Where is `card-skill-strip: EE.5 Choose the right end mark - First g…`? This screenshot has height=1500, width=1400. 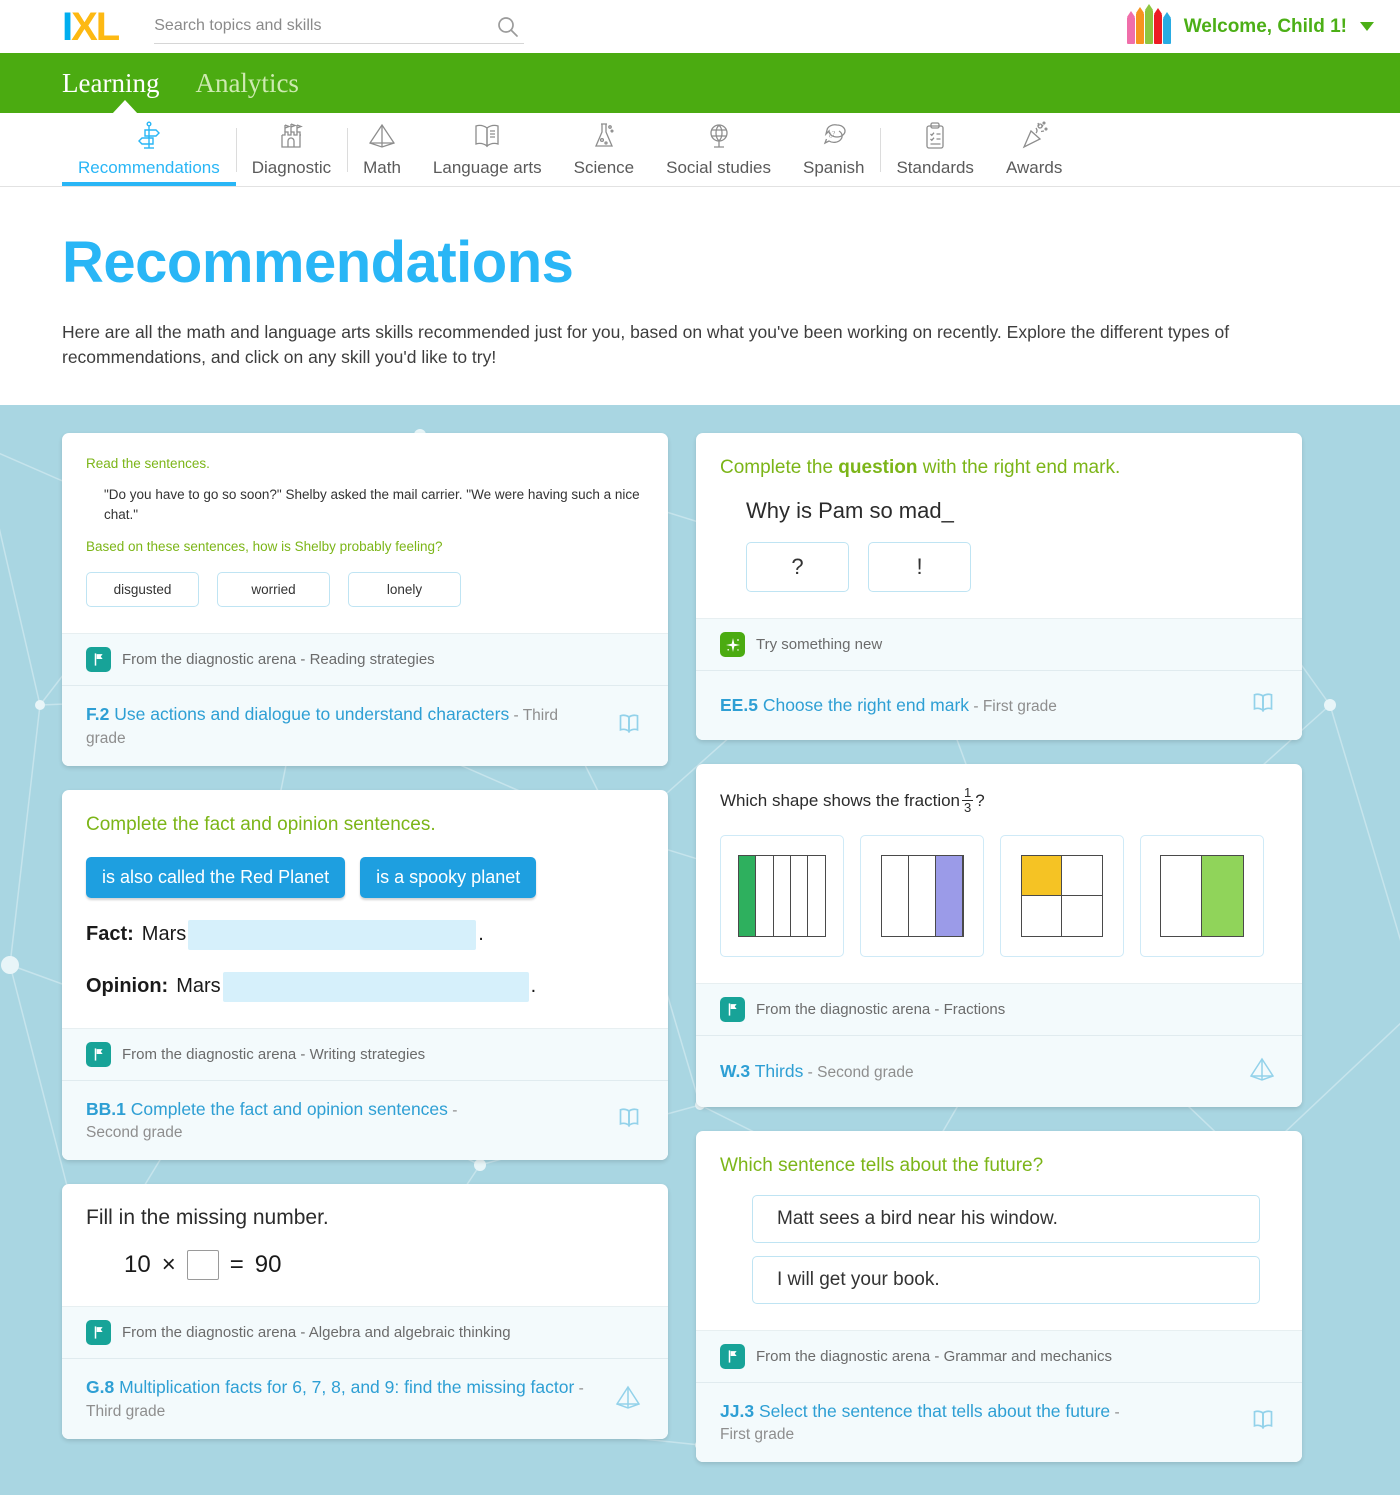
card-skill-strip: EE.5 Choose the right end mark - First g… is located at coordinates (999, 705).